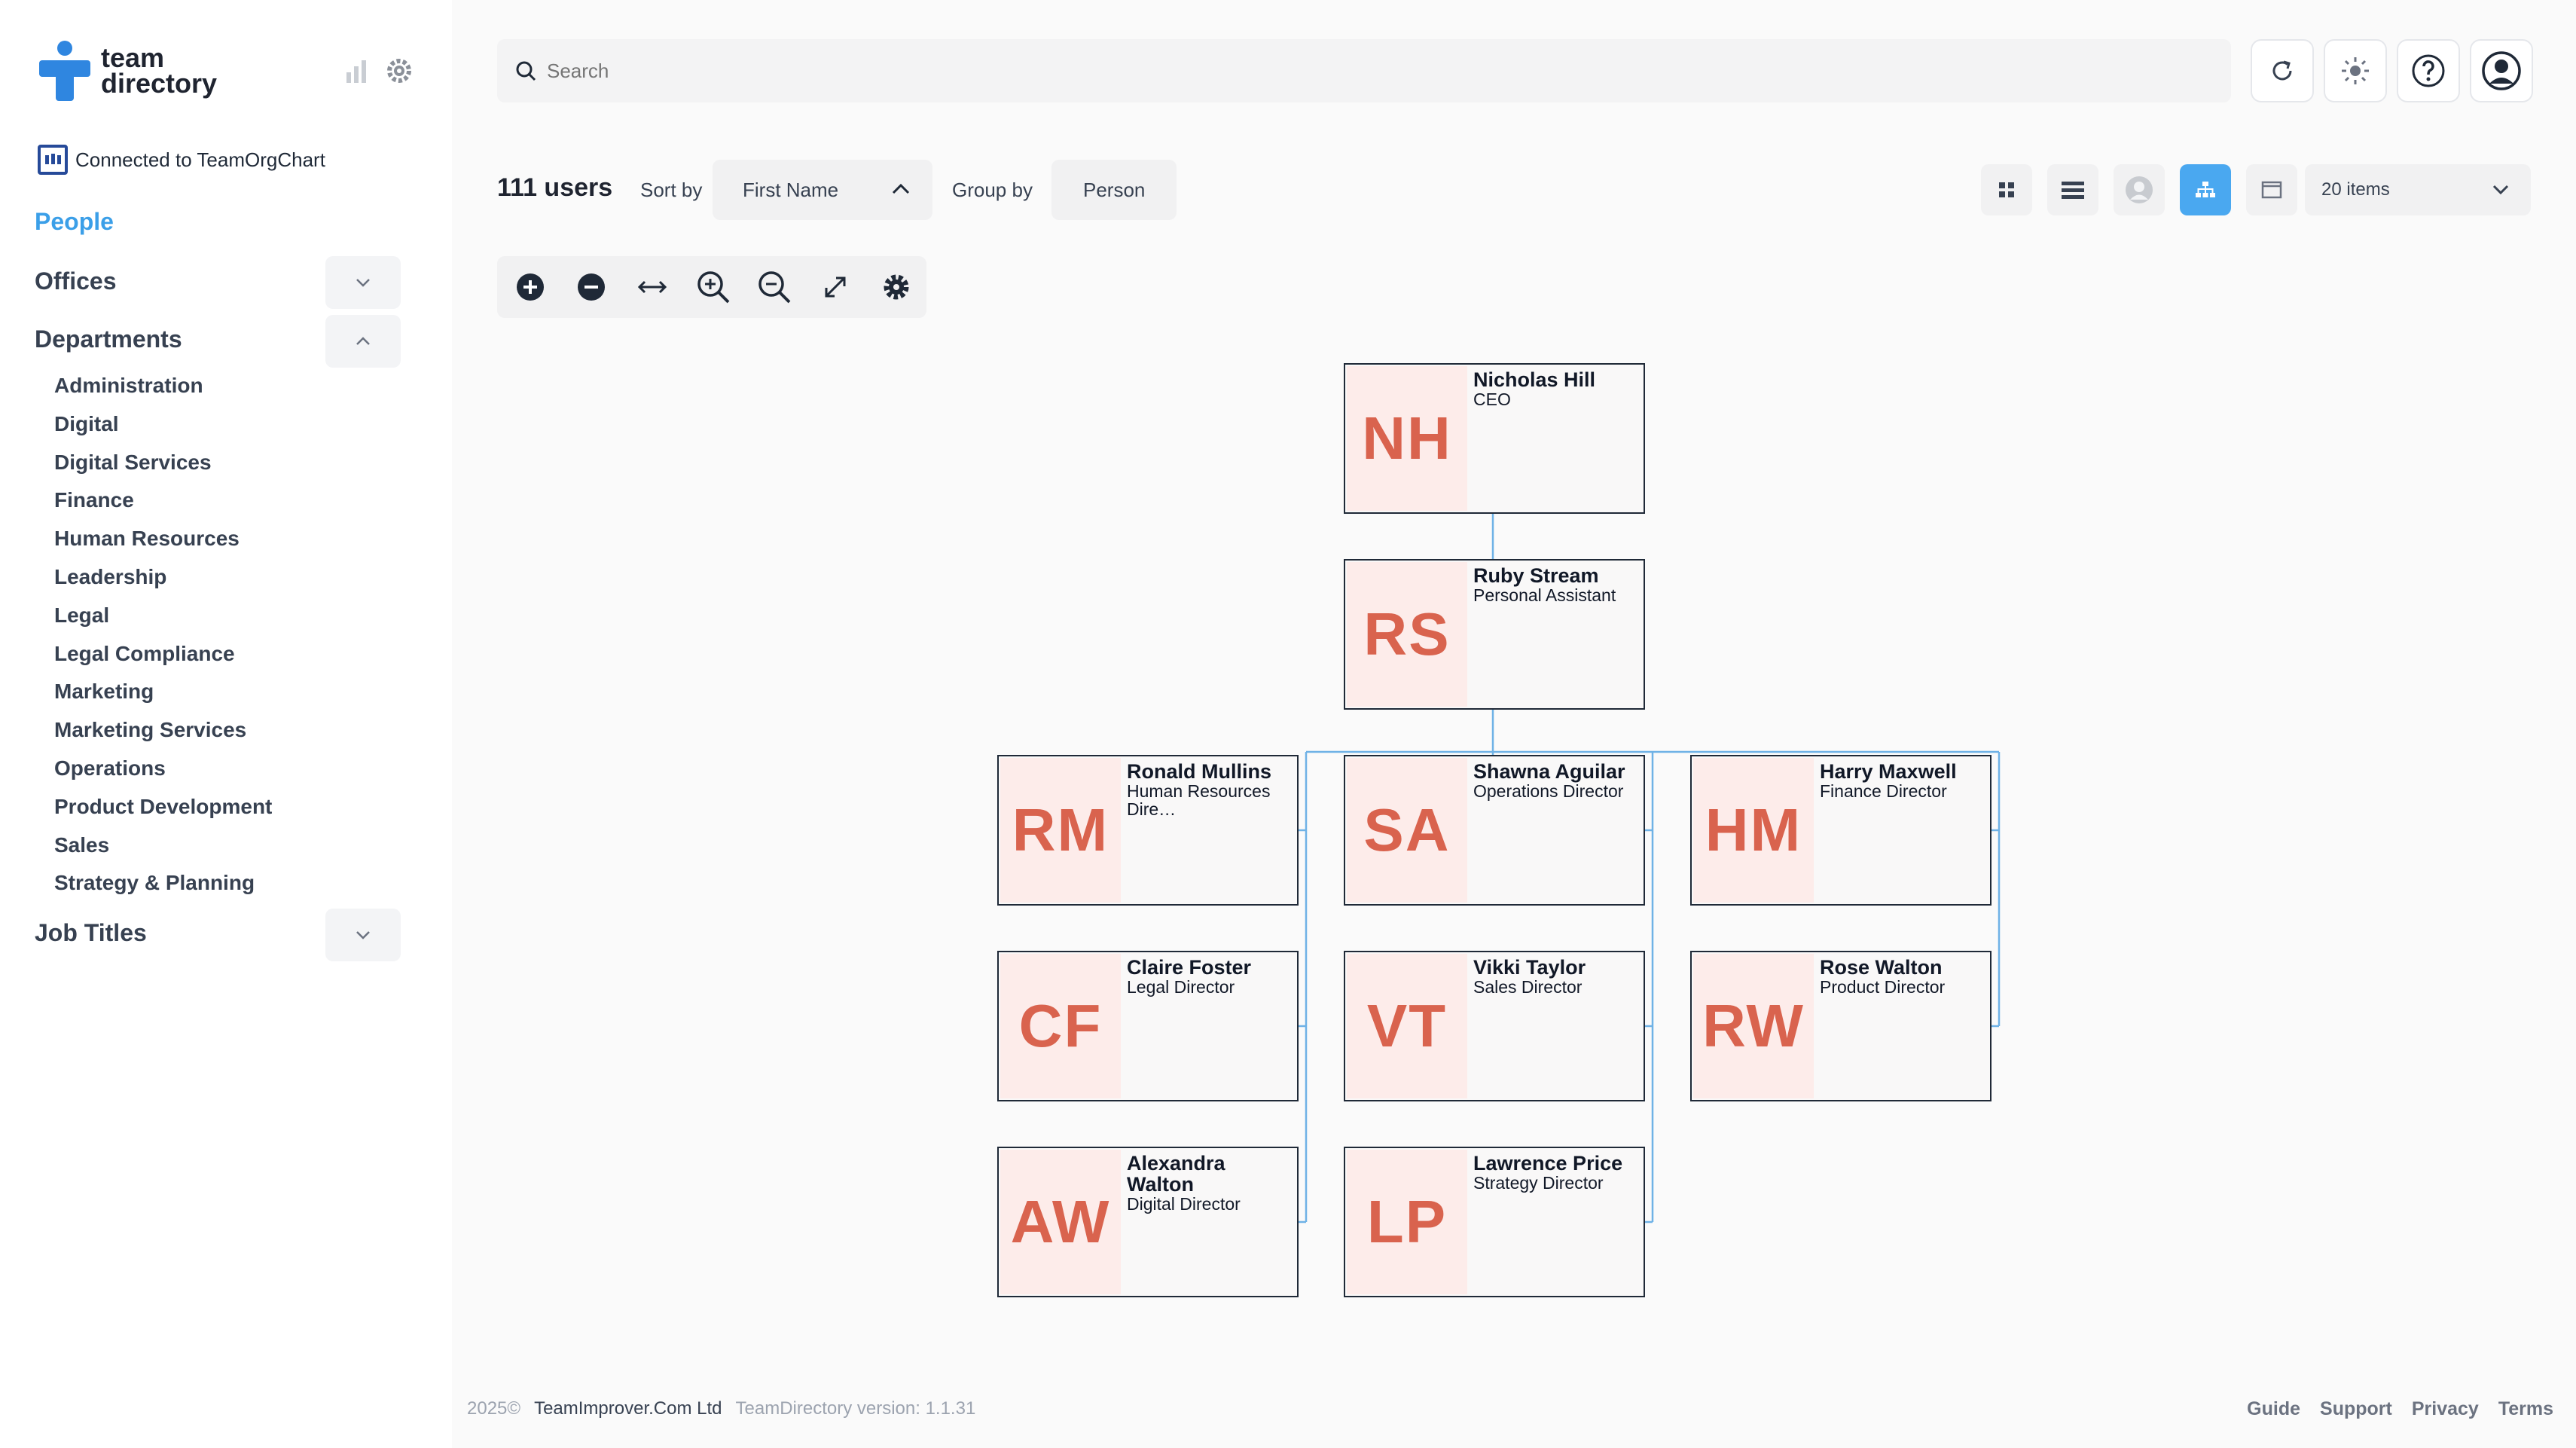 The height and width of the screenshot is (1448, 2576). What do you see at coordinates (2356, 1409) in the screenshot?
I see `footer-link-support: Support` at bounding box center [2356, 1409].